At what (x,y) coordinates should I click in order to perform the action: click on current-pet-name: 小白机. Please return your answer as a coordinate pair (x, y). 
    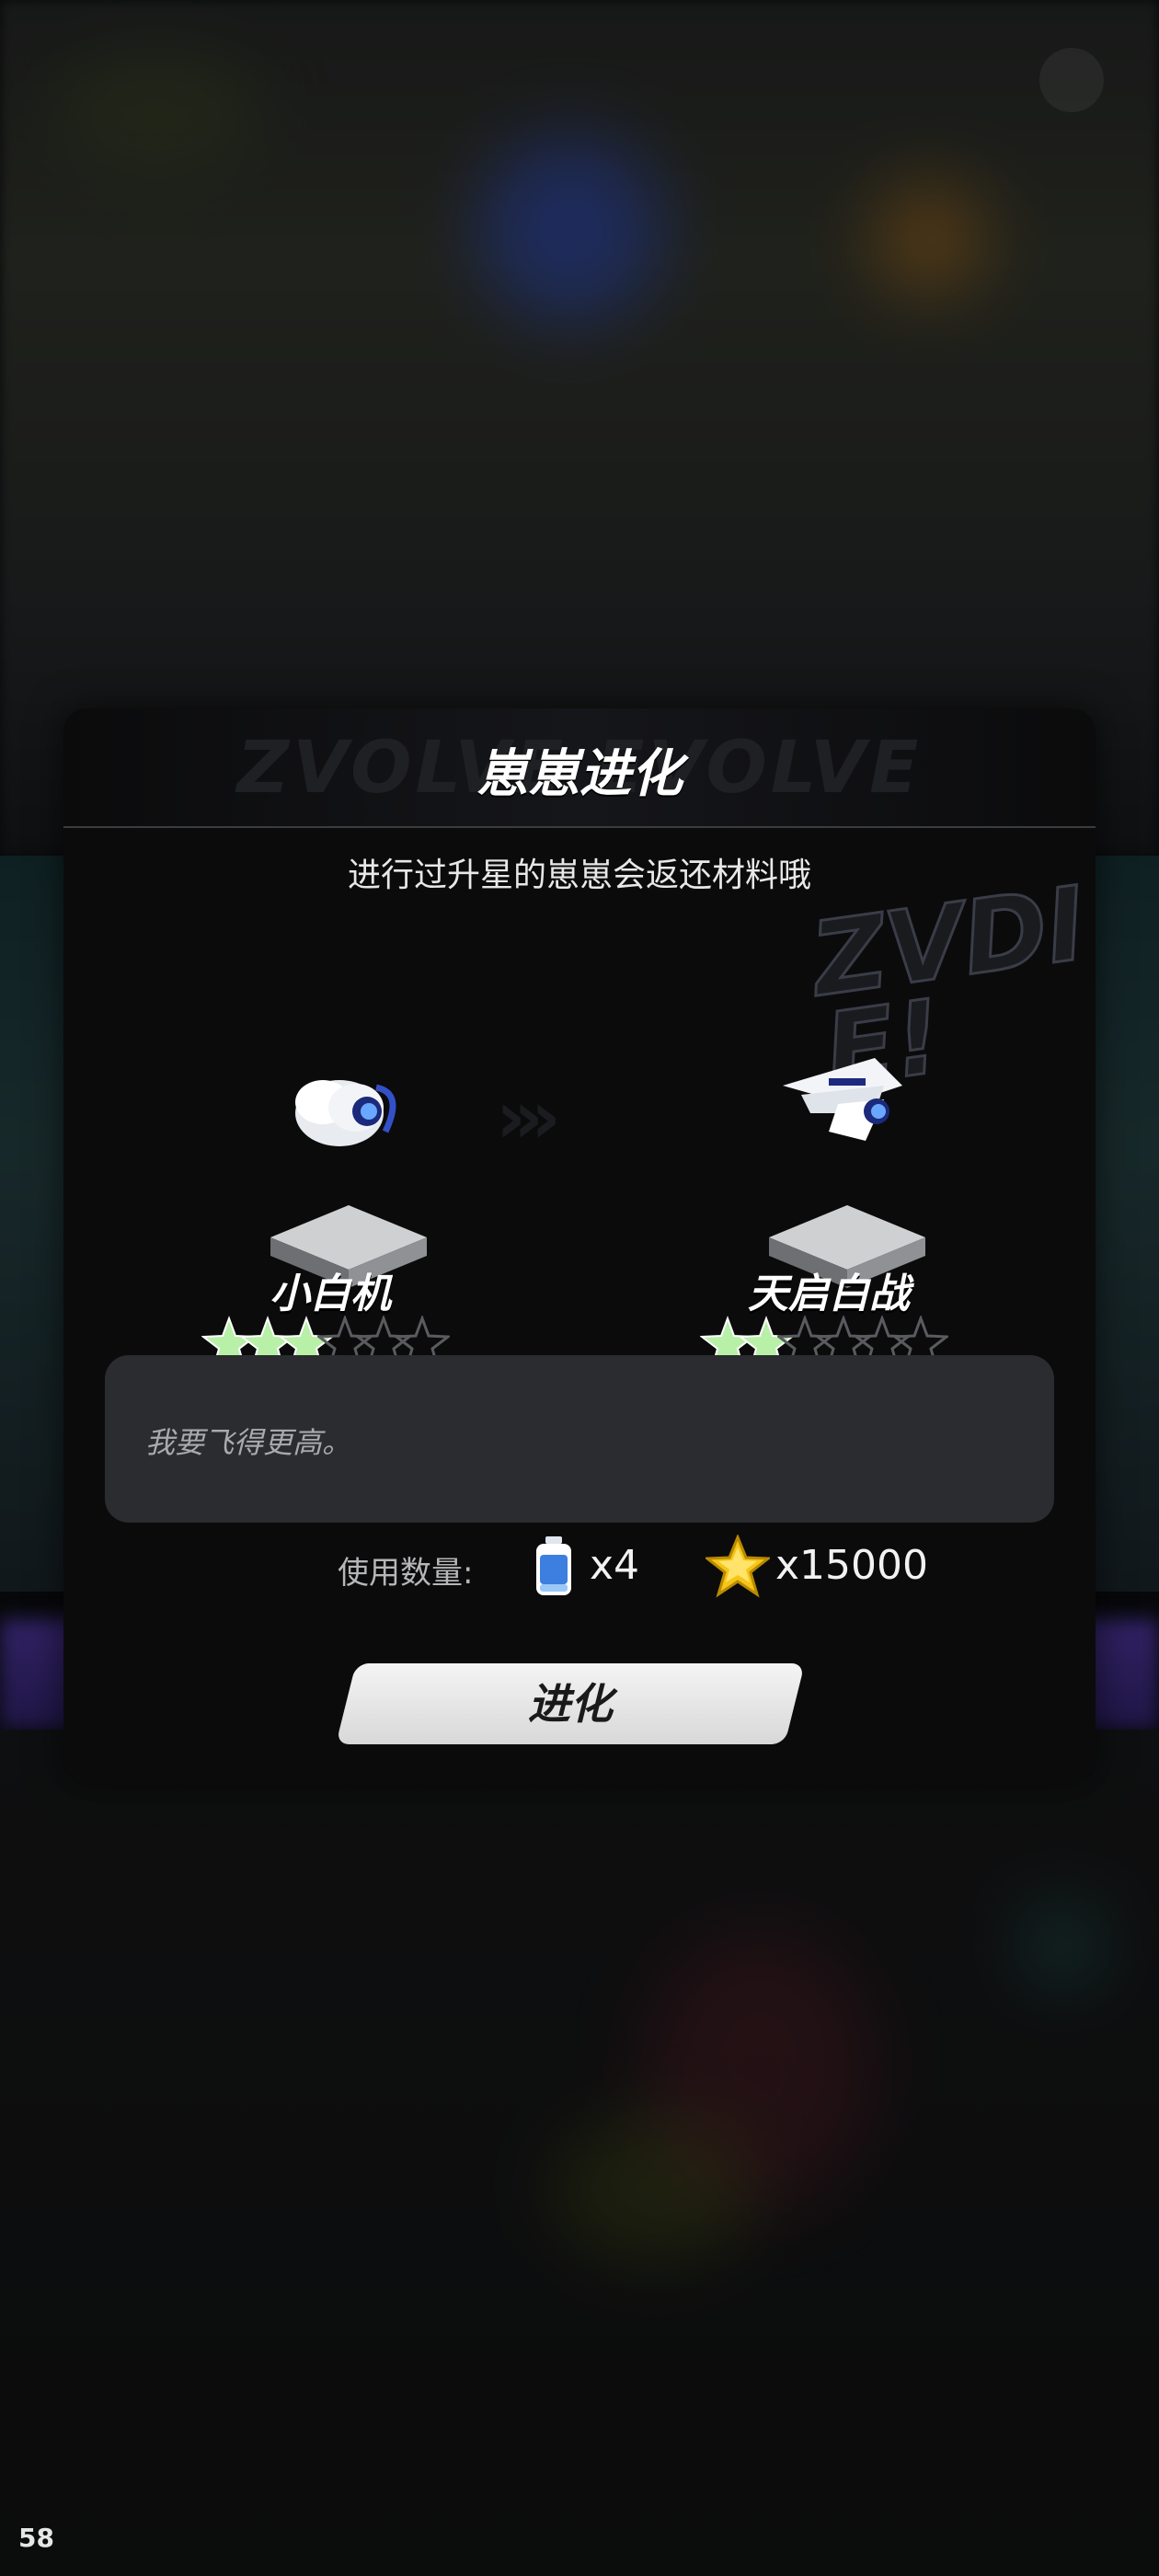
    Looking at the image, I should click on (330, 1294).